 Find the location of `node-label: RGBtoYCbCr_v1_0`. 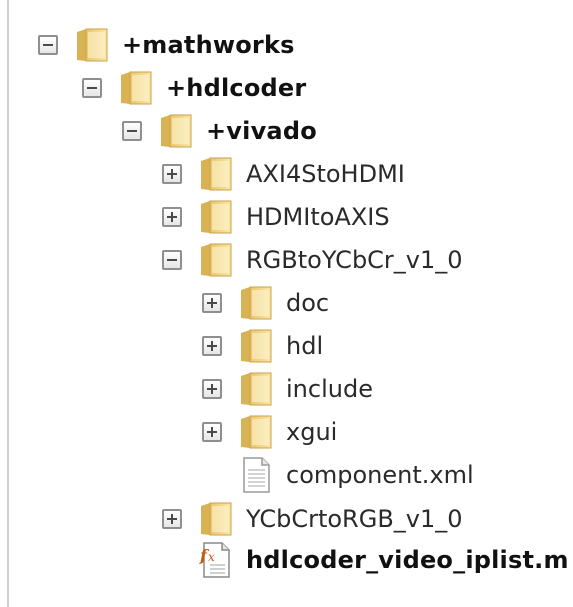

node-label: RGBtoYCbCr_v1_0 is located at coordinates (354, 260).